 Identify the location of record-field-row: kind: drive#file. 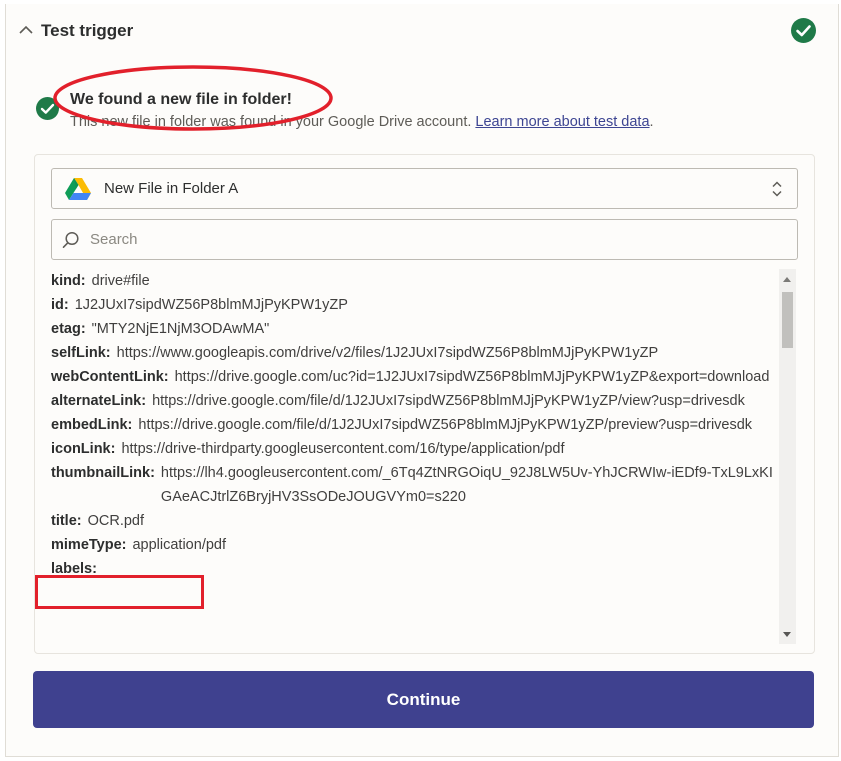
(413, 281).